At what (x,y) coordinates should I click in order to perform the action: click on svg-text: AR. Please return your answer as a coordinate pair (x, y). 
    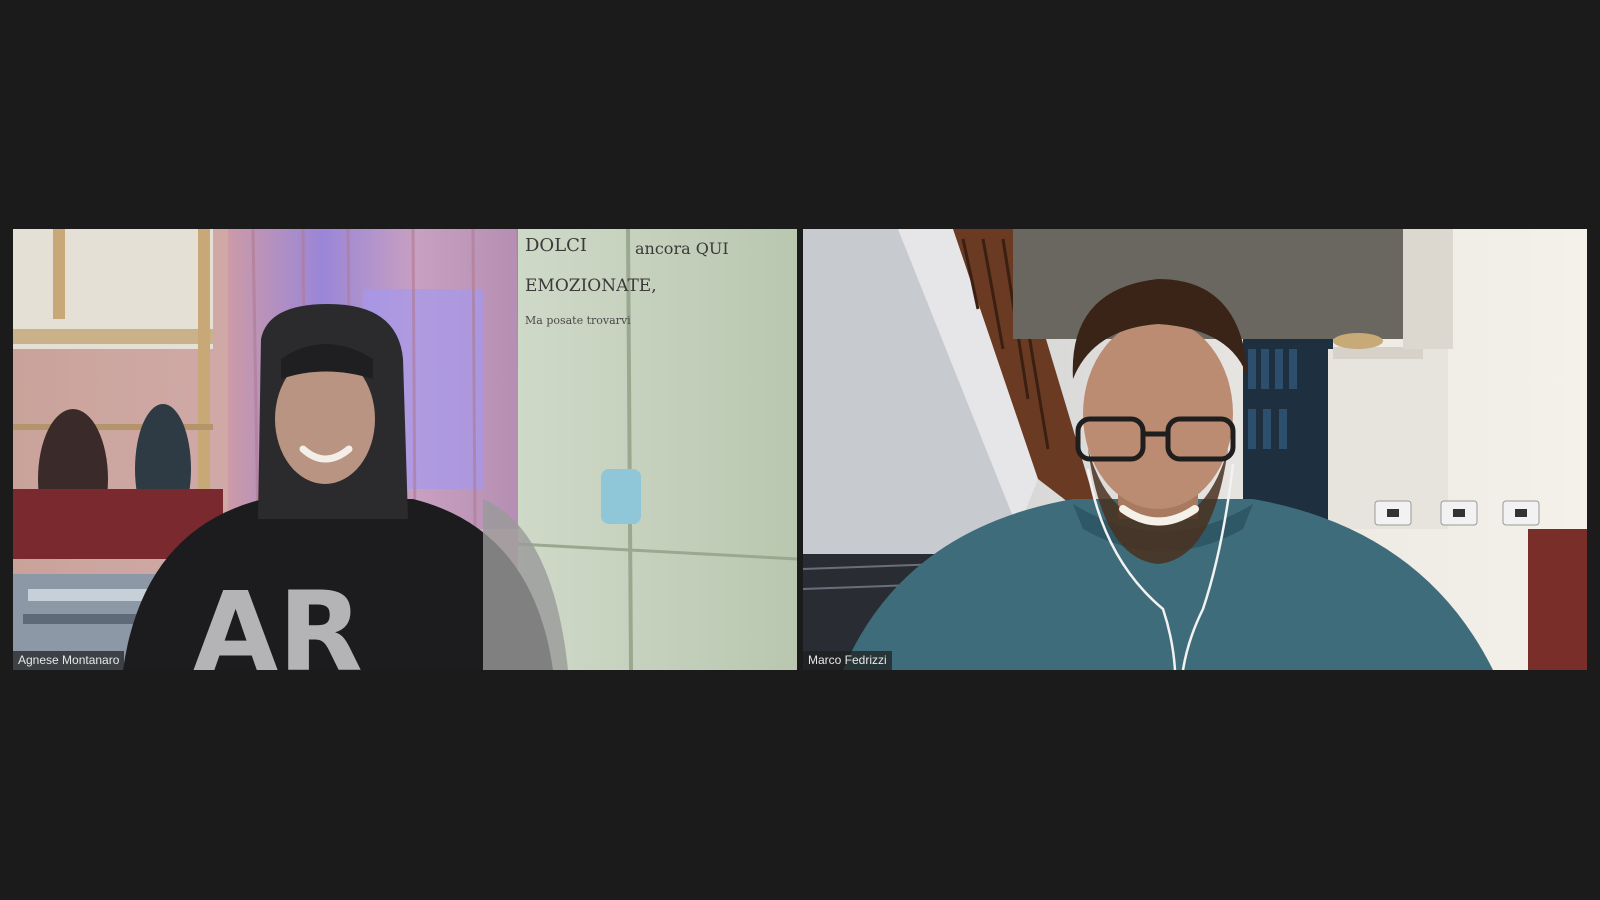
    Looking at the image, I should click on (278, 619).